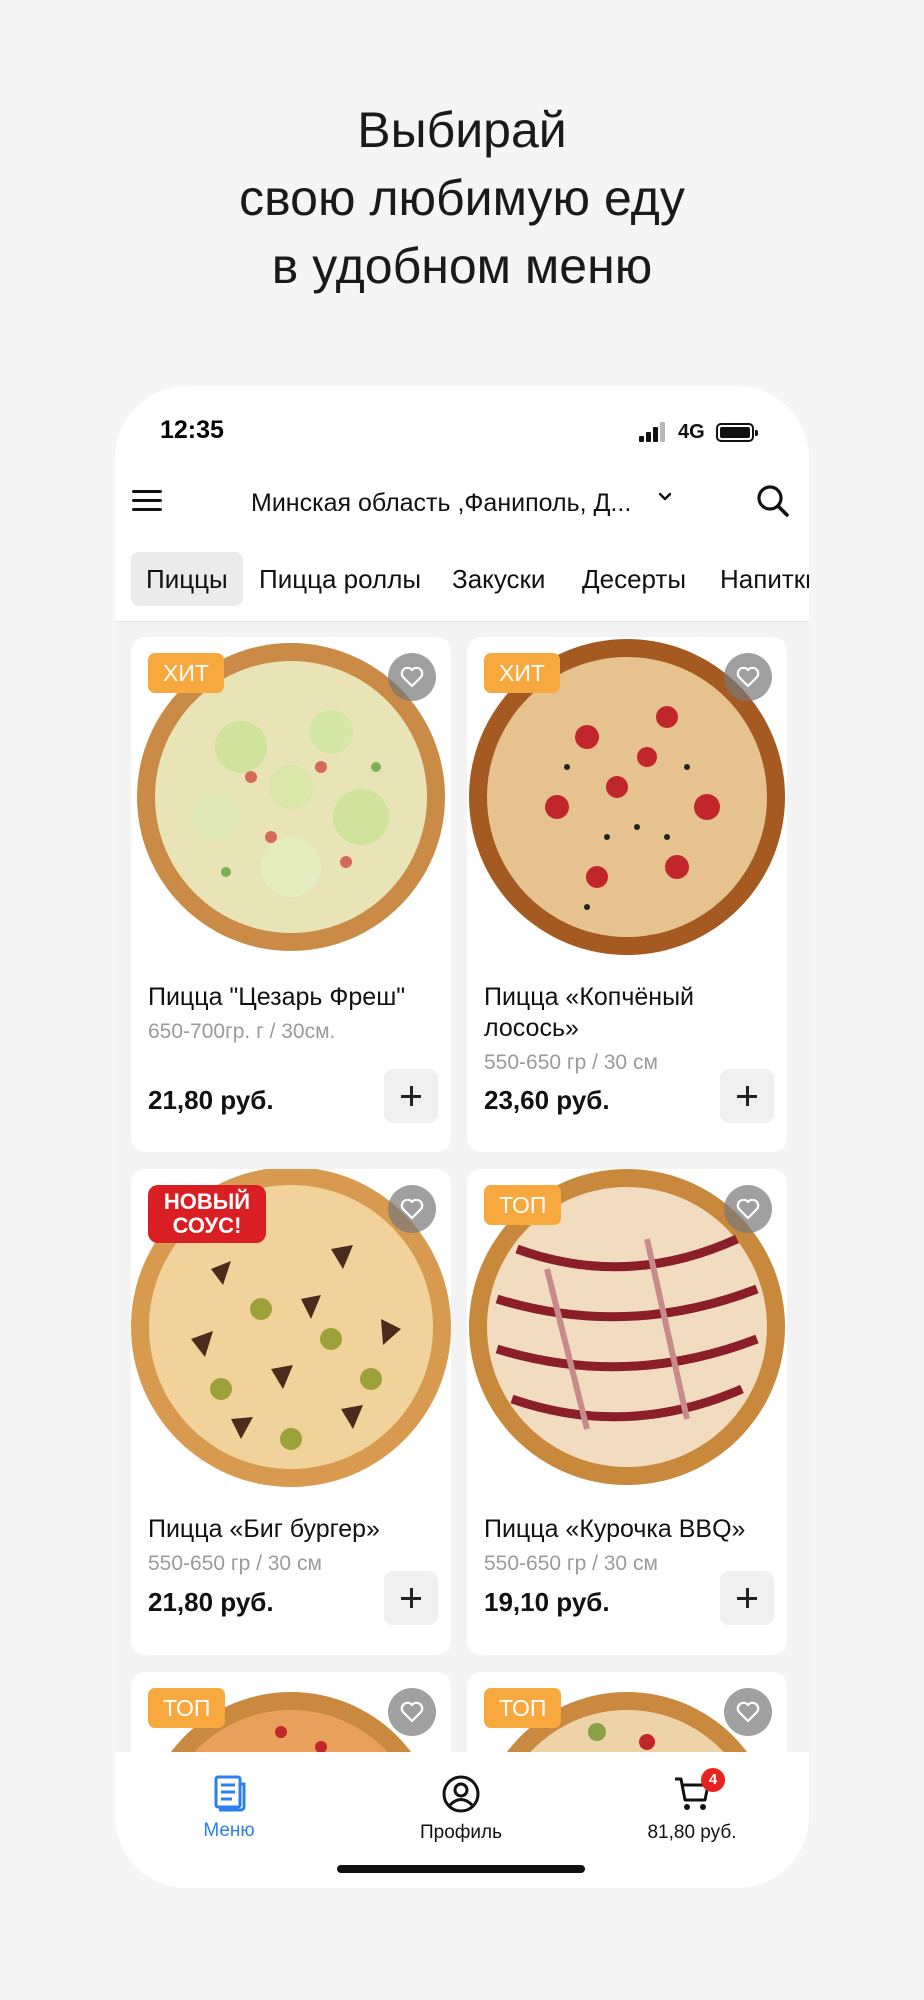 The image size is (924, 2000). What do you see at coordinates (187, 579) in the screenshot?
I see `tab-pizzas: Пиццы` at bounding box center [187, 579].